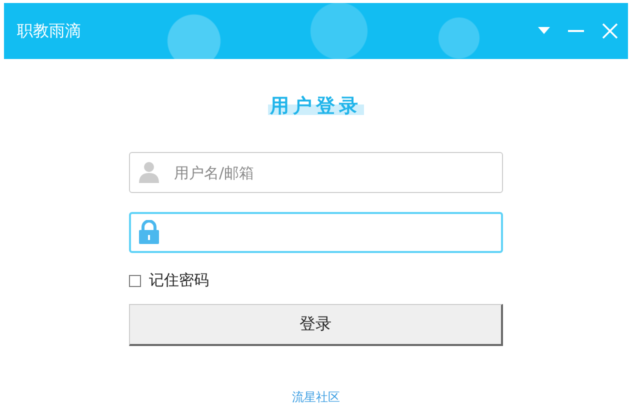  I want to click on user-icon, so click(149, 172).